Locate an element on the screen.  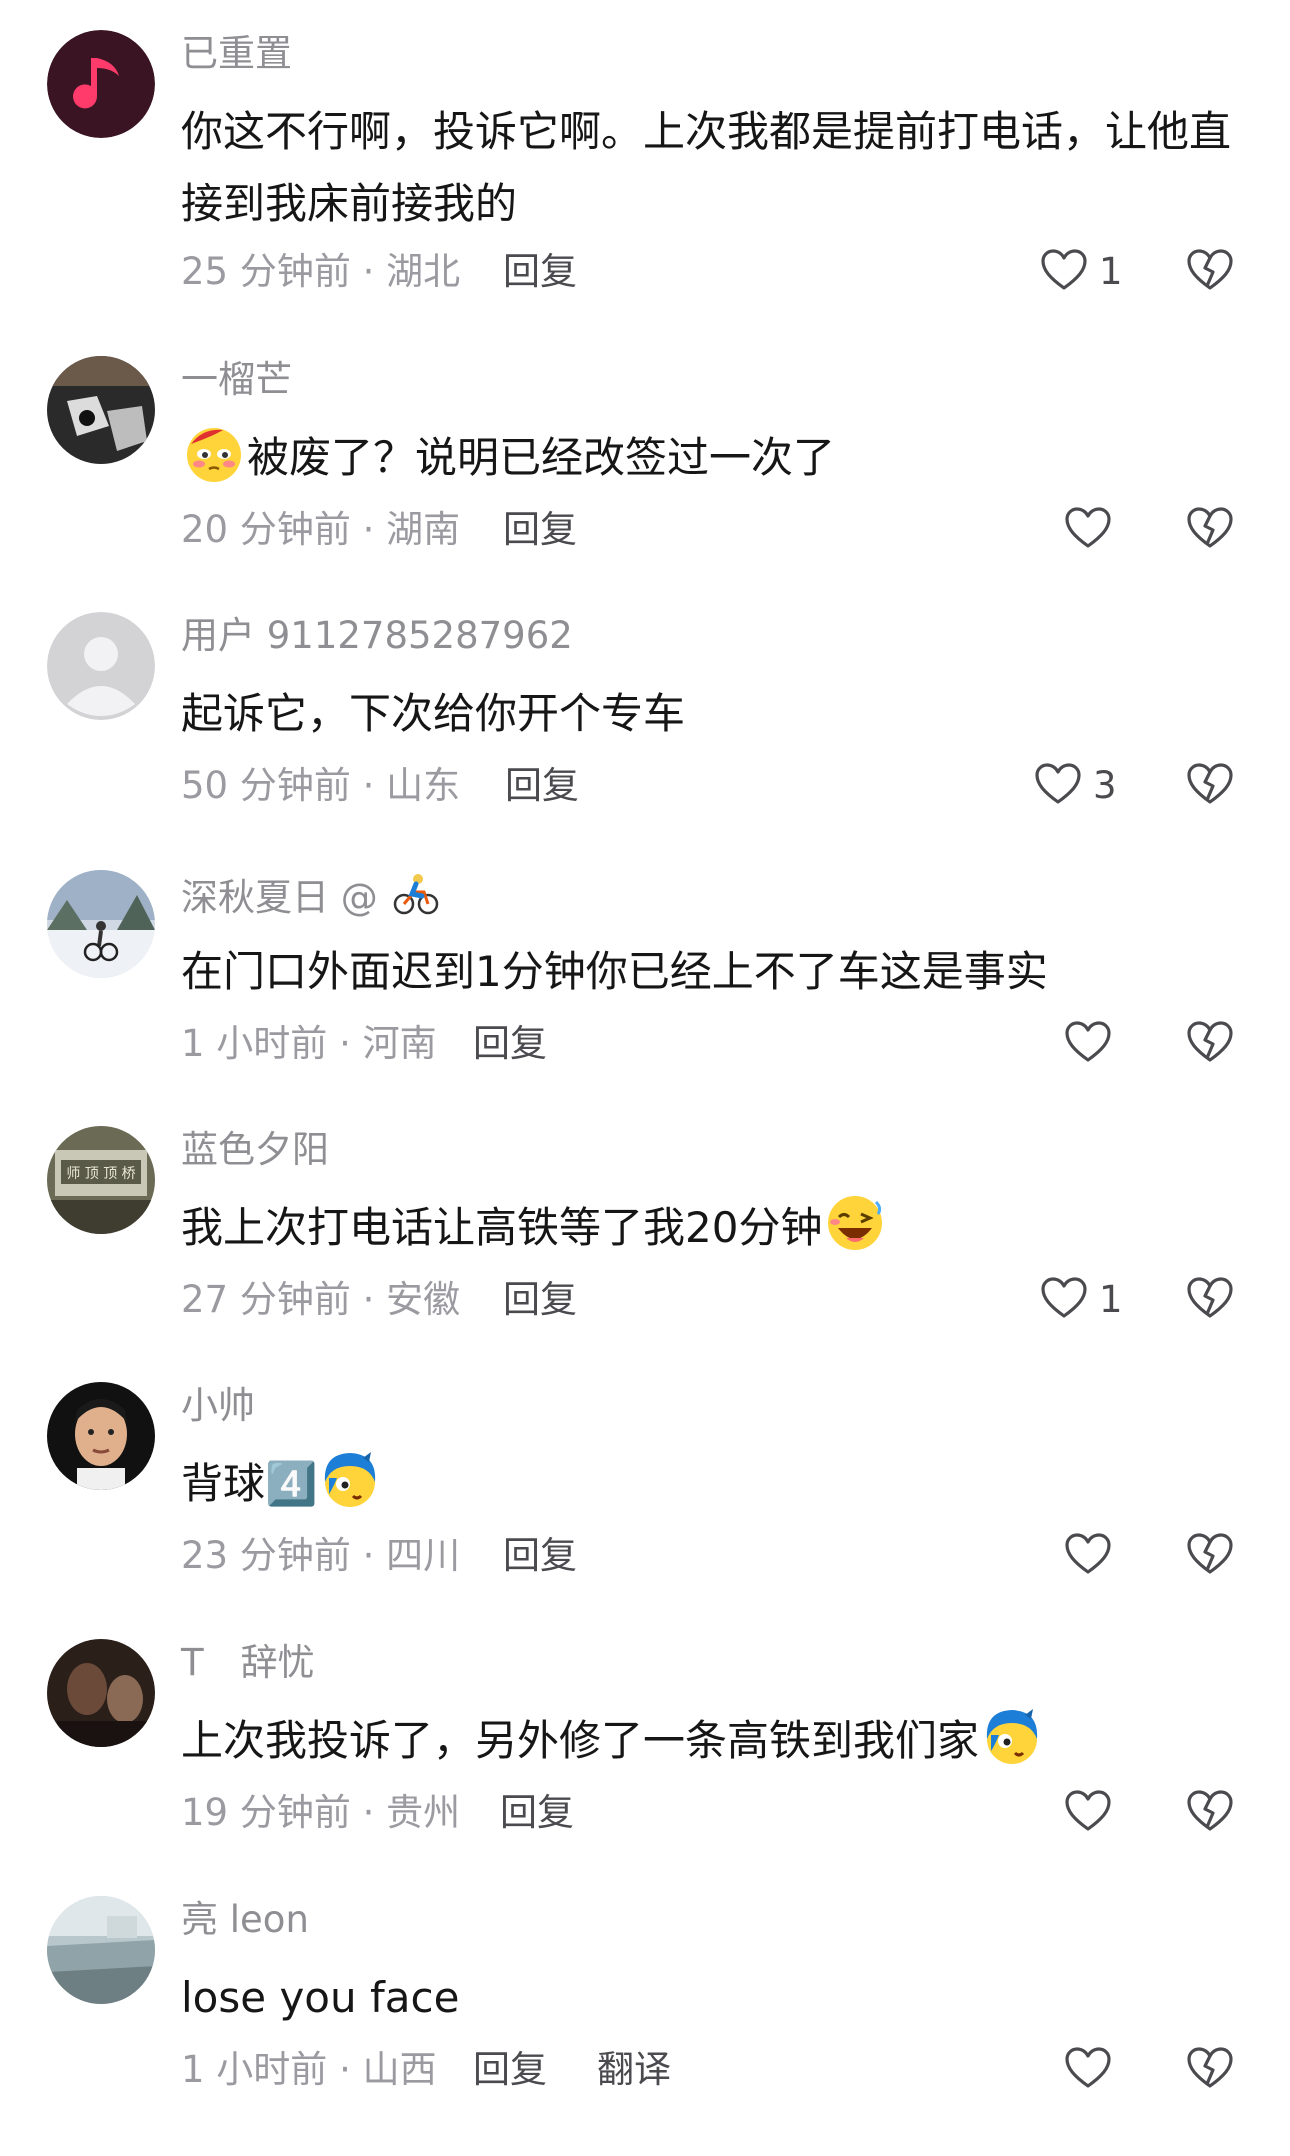
comment-meta: 50 分钟前 · 山东 is located at coordinates (320, 786).